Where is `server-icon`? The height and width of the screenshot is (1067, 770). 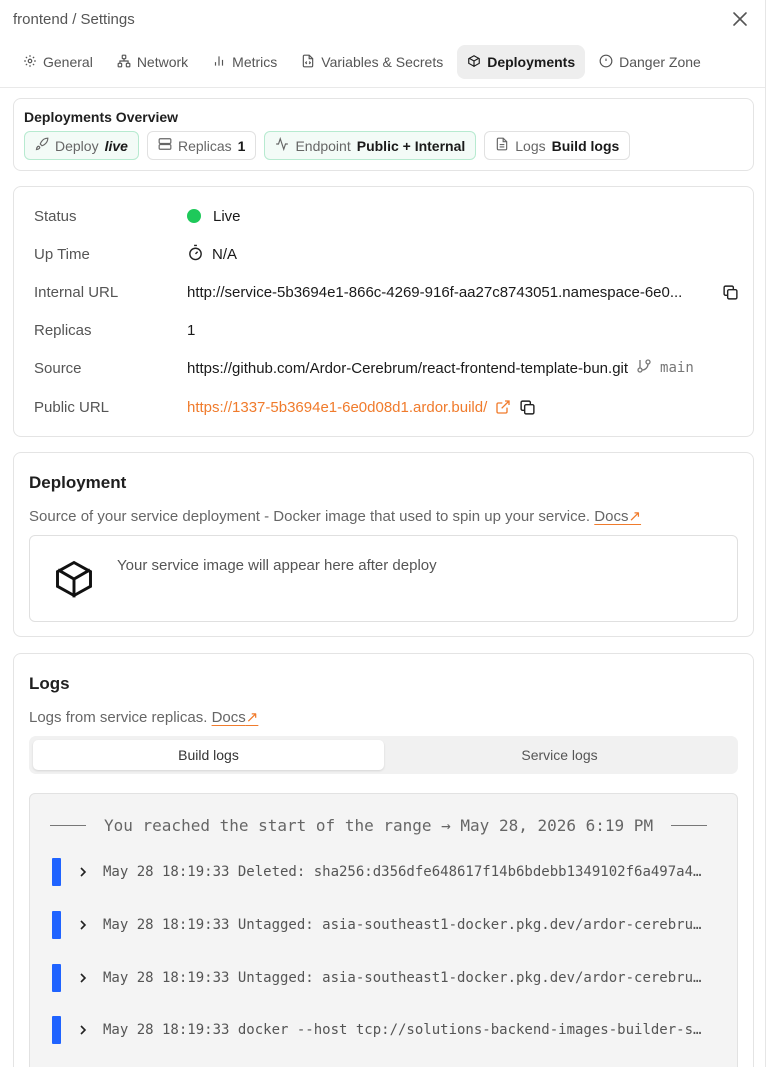
server-icon is located at coordinates (165, 145).